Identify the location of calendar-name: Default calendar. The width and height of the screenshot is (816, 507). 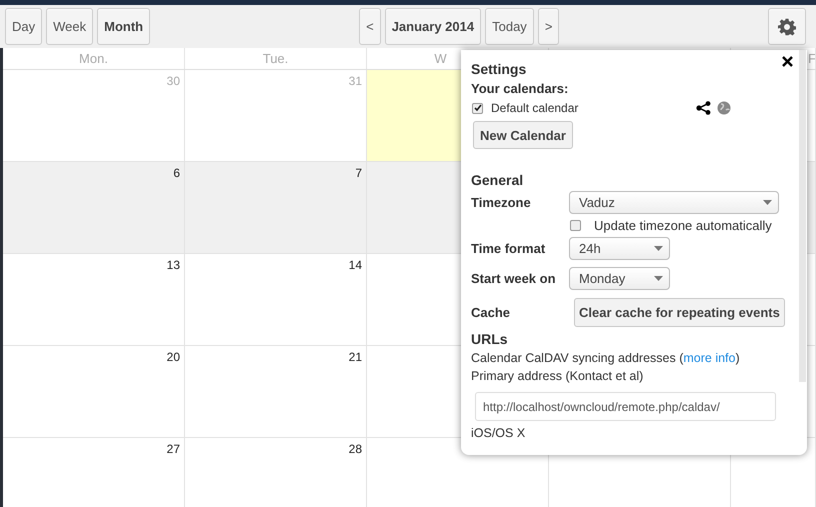
(535, 108).